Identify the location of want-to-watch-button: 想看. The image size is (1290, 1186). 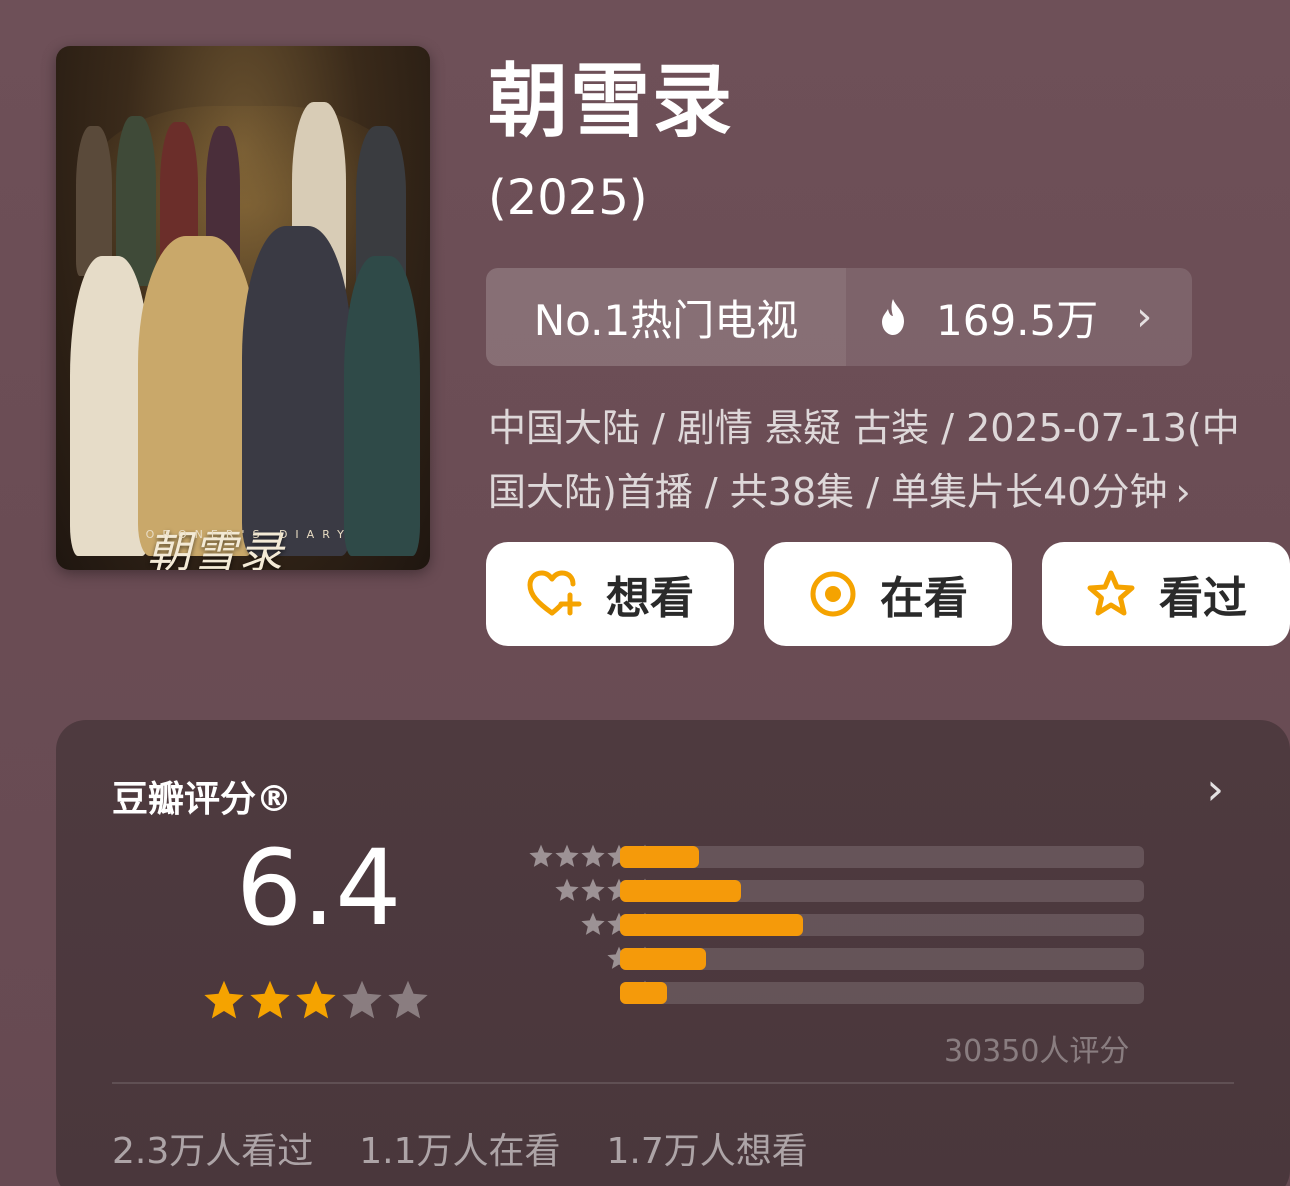
(610, 594).